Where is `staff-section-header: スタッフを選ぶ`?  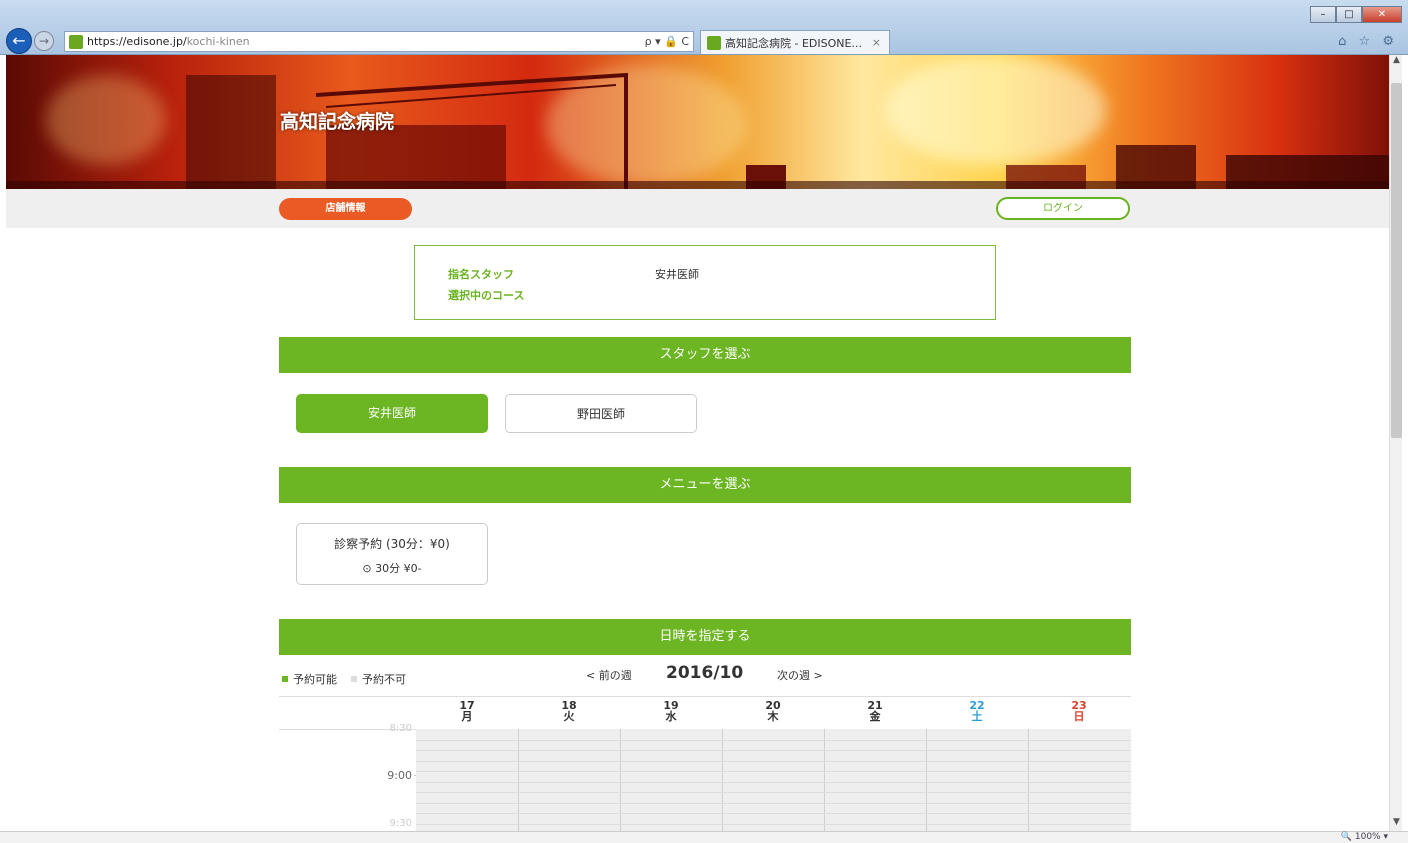
staff-section-header: スタッフを選ぶ is located at coordinates (705, 355).